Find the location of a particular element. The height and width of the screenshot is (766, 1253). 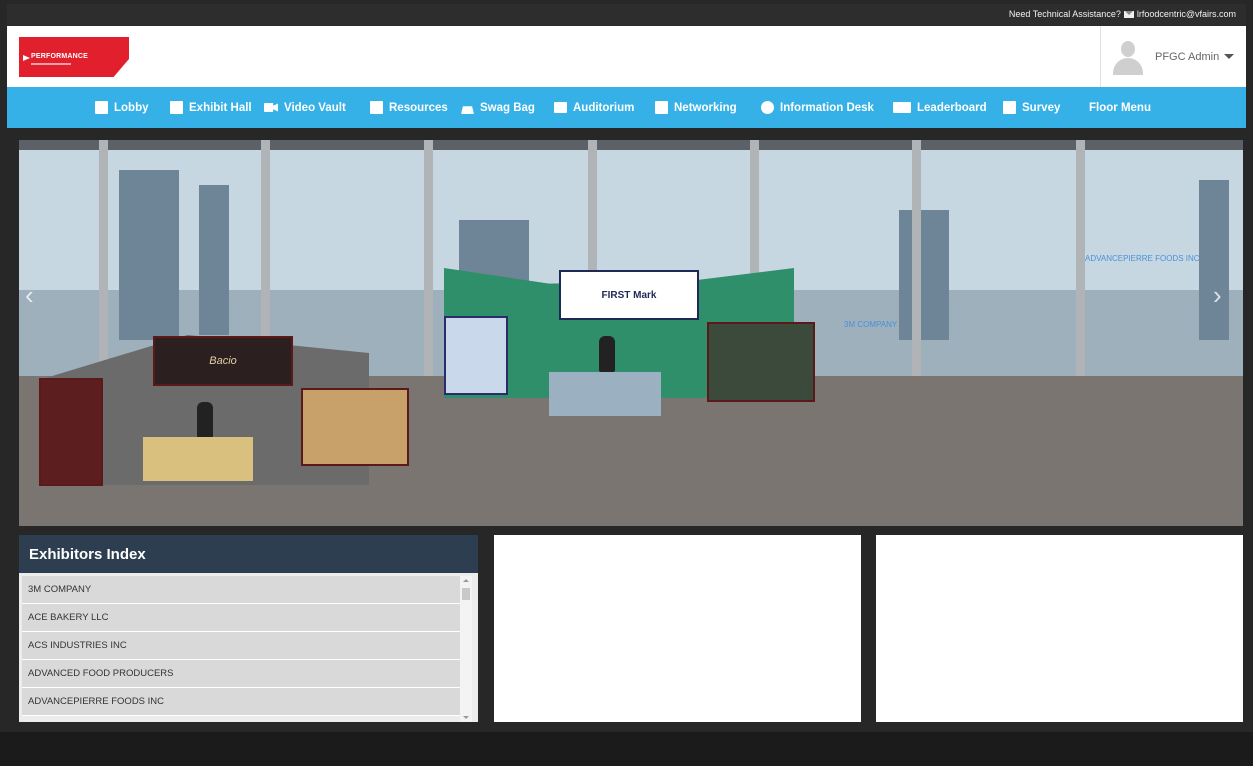

nav-item-swag-bag: Swag Bag is located at coordinates (507, 107).